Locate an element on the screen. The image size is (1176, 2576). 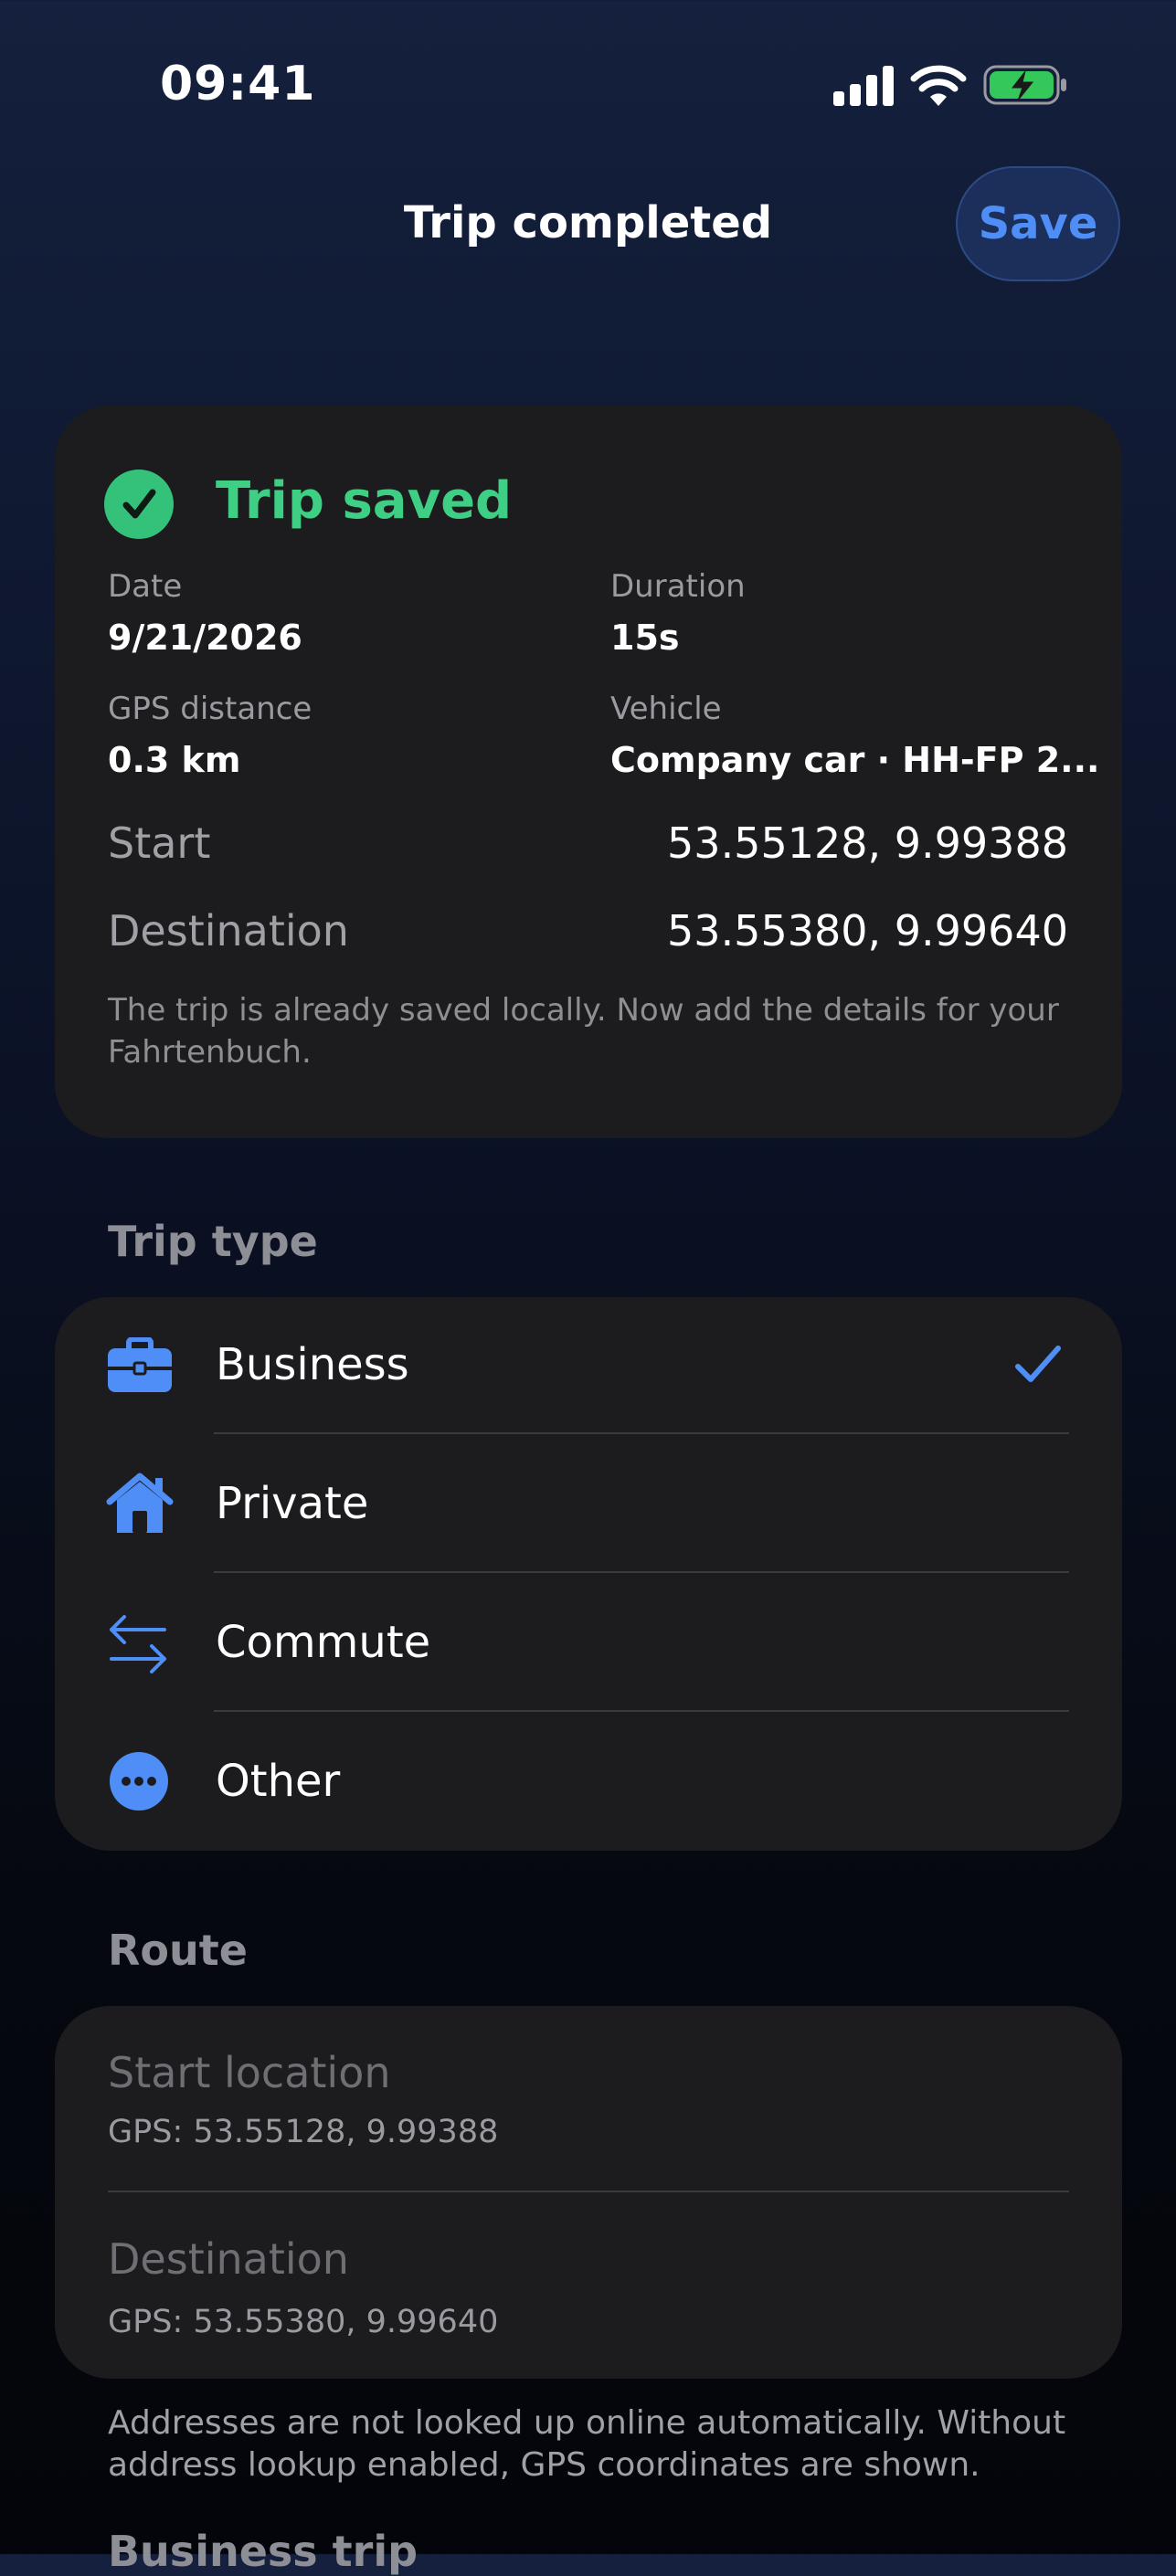
start-coordinates: 53.55128, 9.99388 is located at coordinates (868, 843).